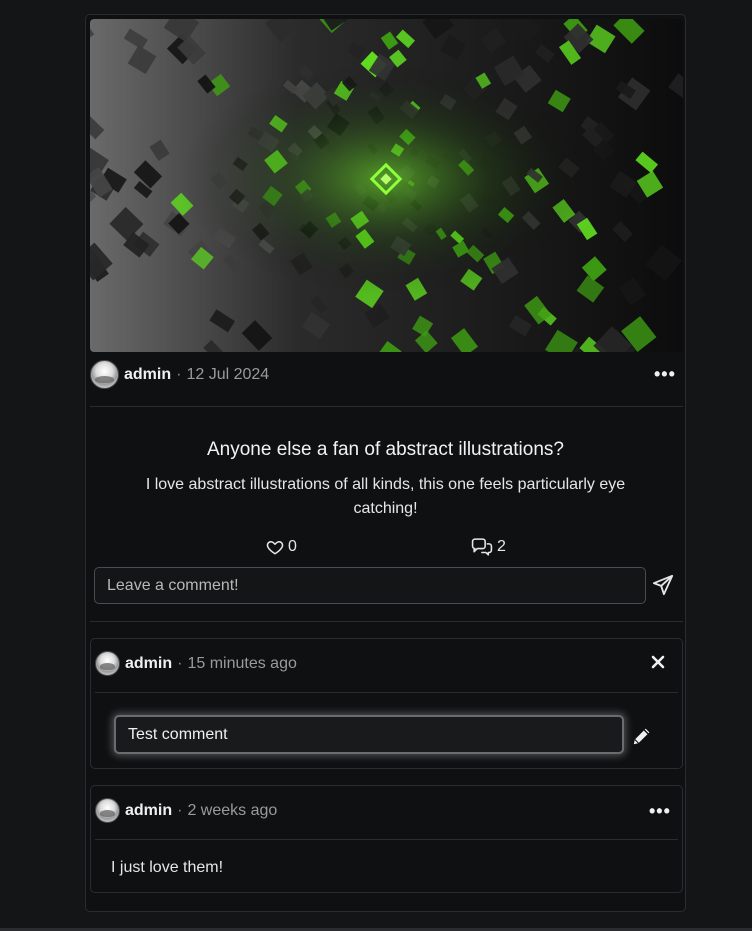 The width and height of the screenshot is (752, 931). Describe the element at coordinates (275, 548) in the screenshot. I see `heart-icon` at that location.